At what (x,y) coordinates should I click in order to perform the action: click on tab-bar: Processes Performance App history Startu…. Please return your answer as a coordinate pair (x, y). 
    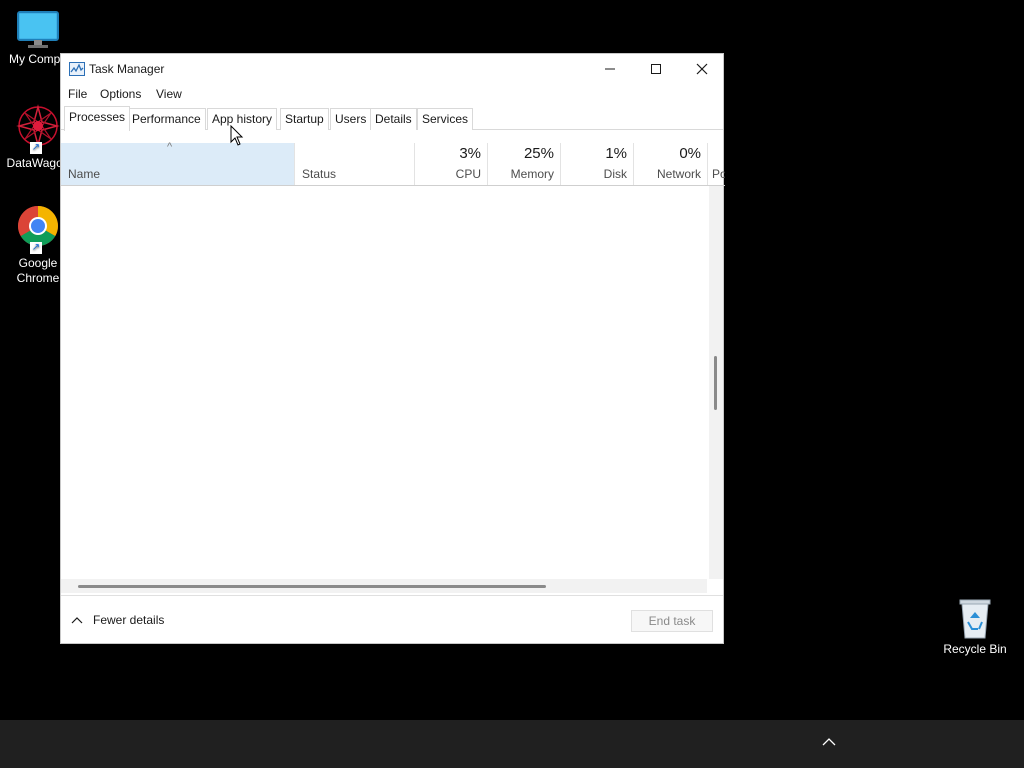
    Looking at the image, I should click on (392, 118).